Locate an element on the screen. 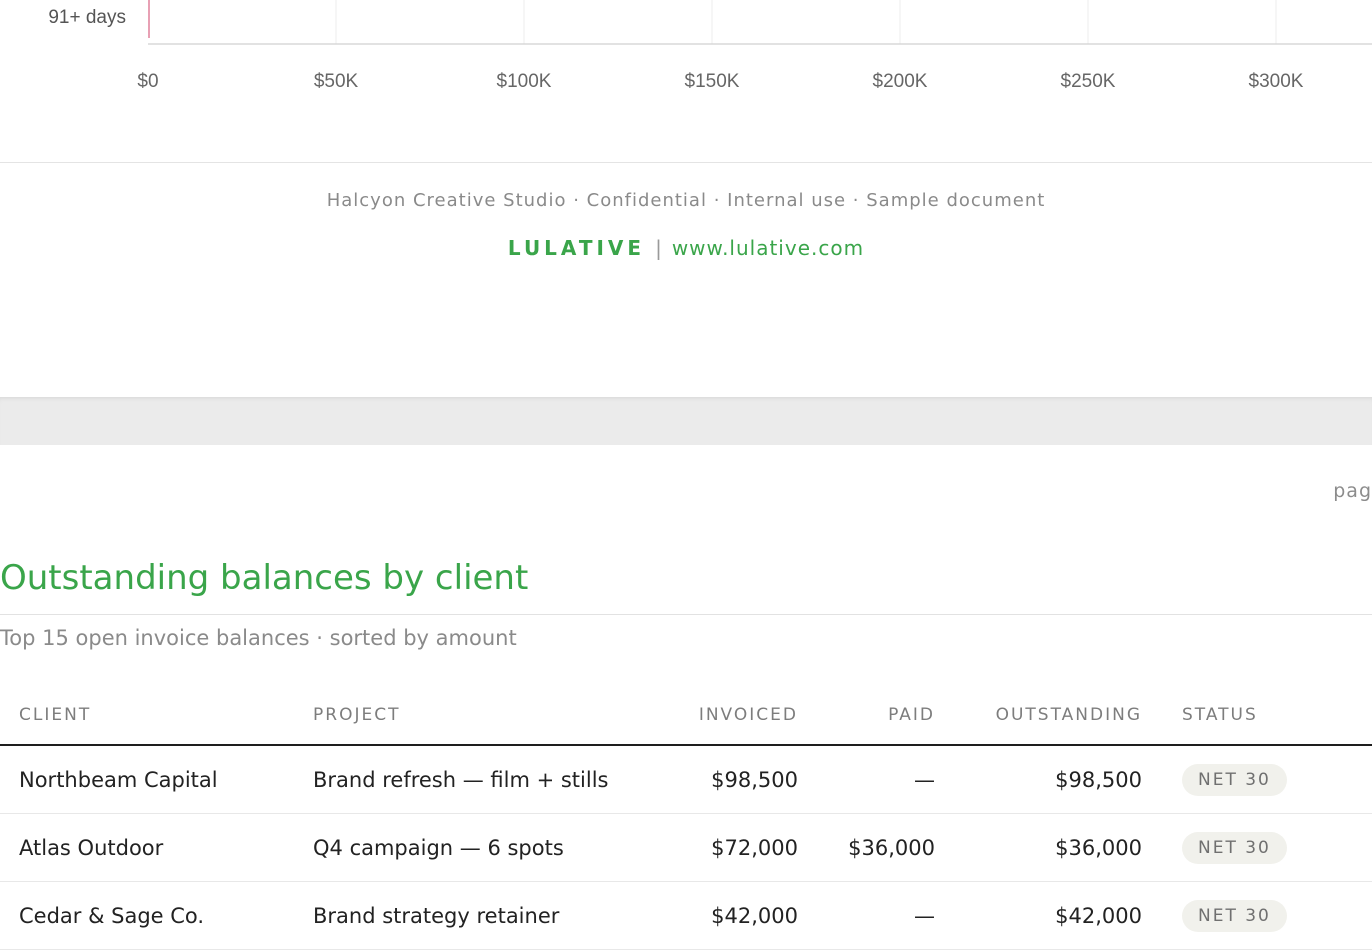  brand-name: LULATIVE is located at coordinates (576, 248).